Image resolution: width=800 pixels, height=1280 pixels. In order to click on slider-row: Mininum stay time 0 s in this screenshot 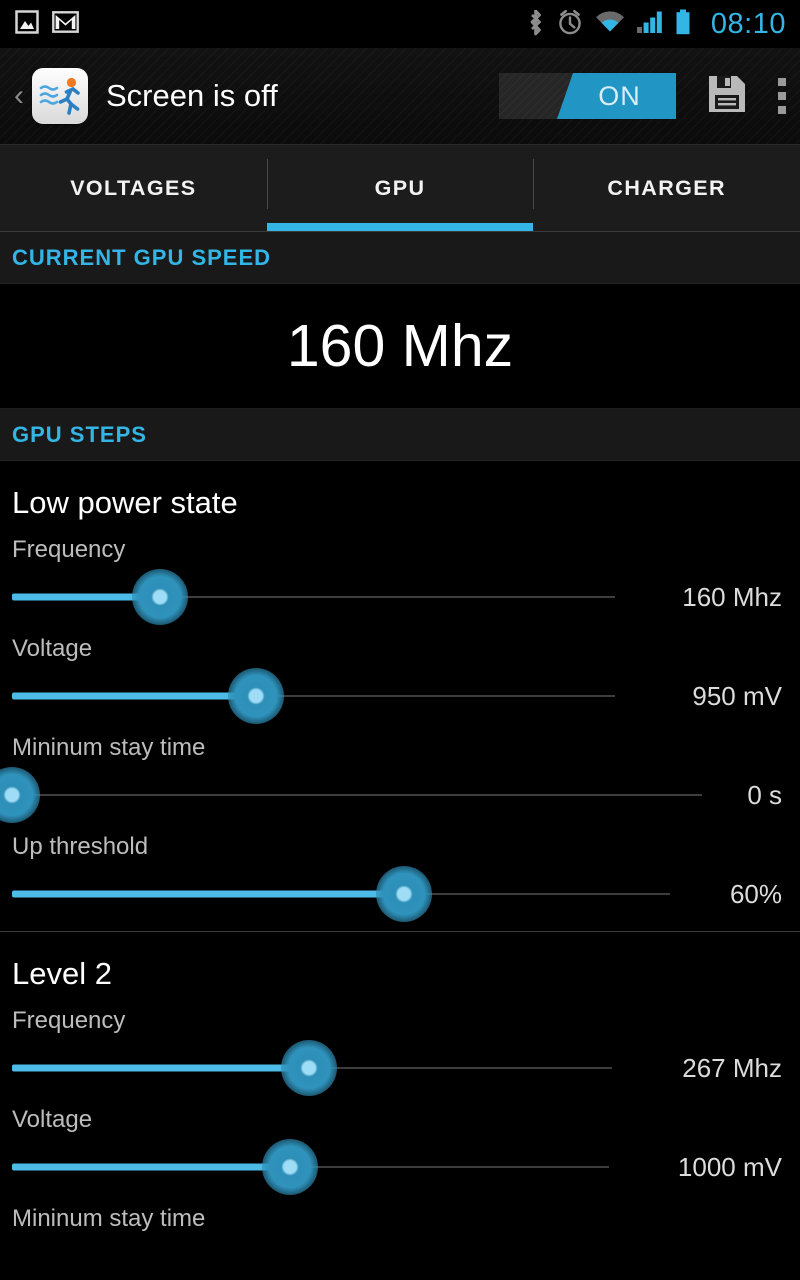, I will do `click(400, 776)`.